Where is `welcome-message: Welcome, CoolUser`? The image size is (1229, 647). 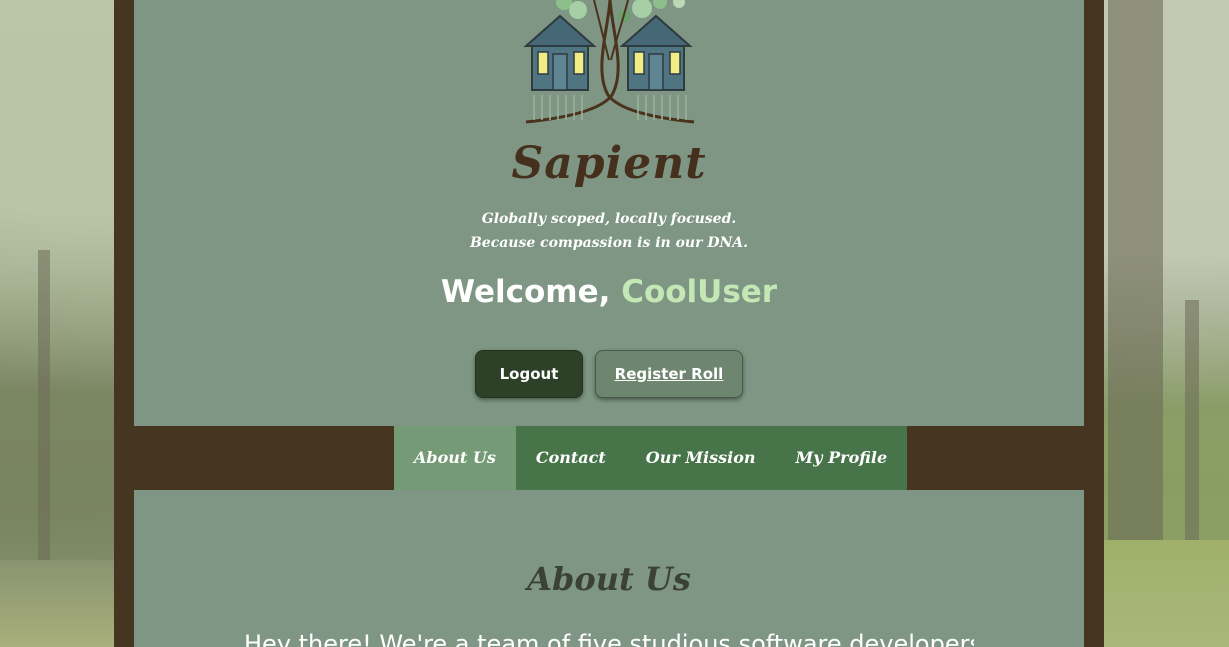 welcome-message: Welcome, CoolUser is located at coordinates (609, 292).